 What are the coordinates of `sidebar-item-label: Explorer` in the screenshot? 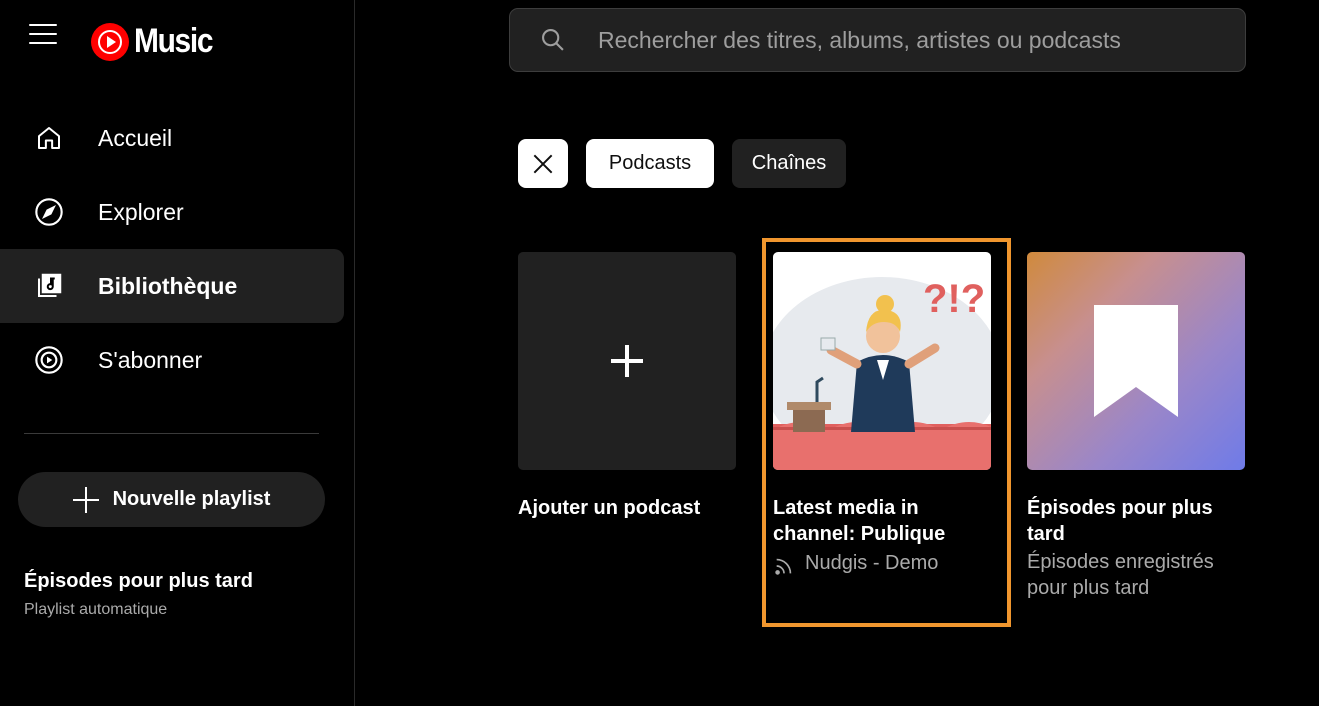 It's located at (141, 211).